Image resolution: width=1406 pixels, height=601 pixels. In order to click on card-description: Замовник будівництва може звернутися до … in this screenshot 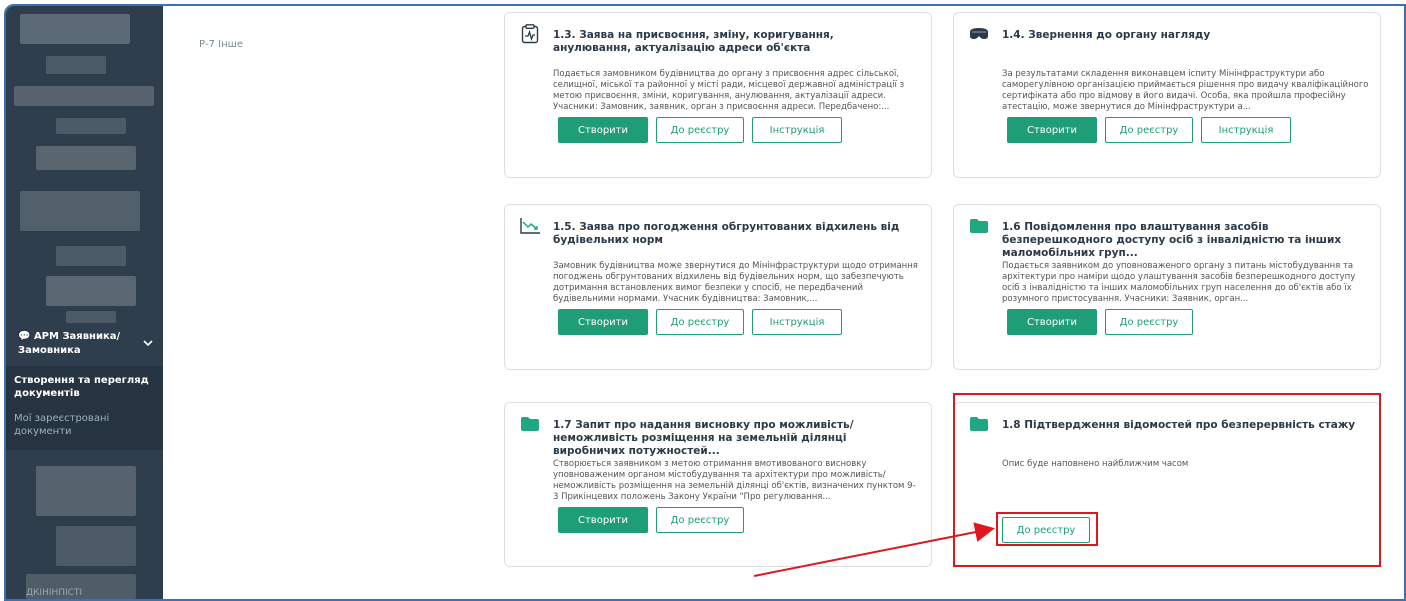, I will do `click(735, 282)`.